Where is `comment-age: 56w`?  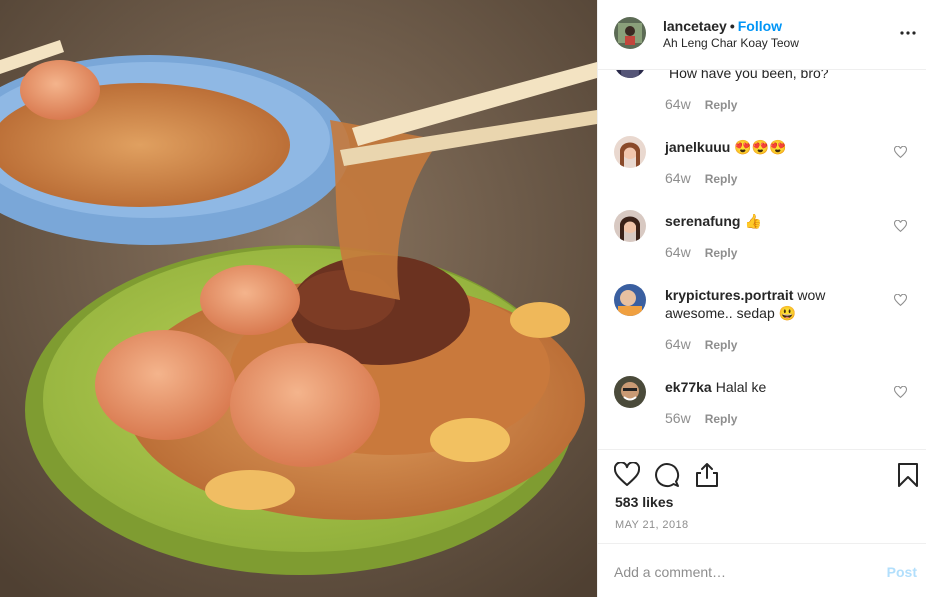 comment-age: 56w is located at coordinates (678, 418).